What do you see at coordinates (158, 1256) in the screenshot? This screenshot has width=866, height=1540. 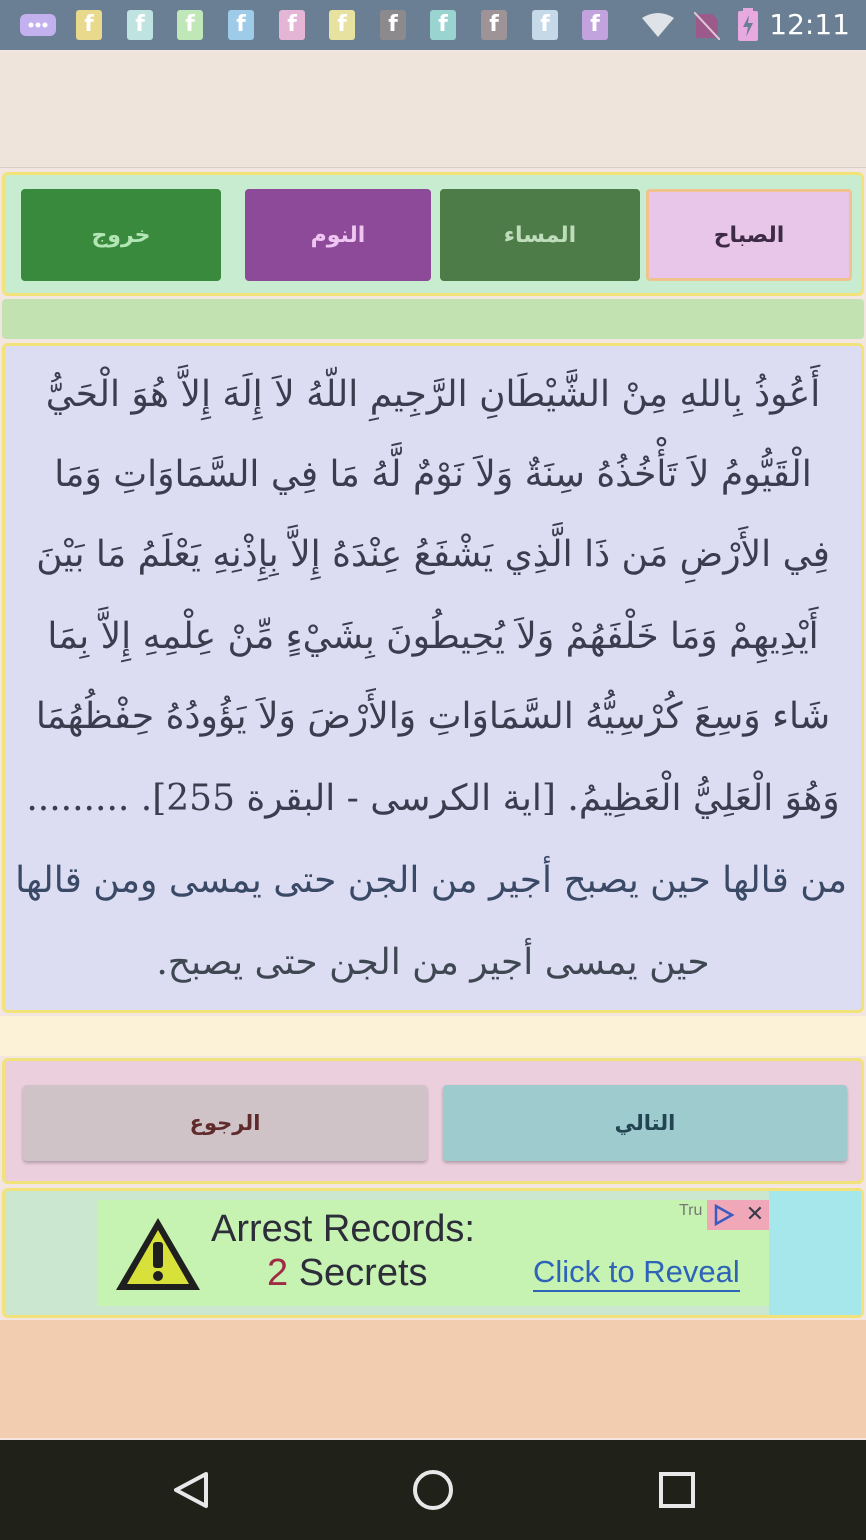 I see `warning-icon` at bounding box center [158, 1256].